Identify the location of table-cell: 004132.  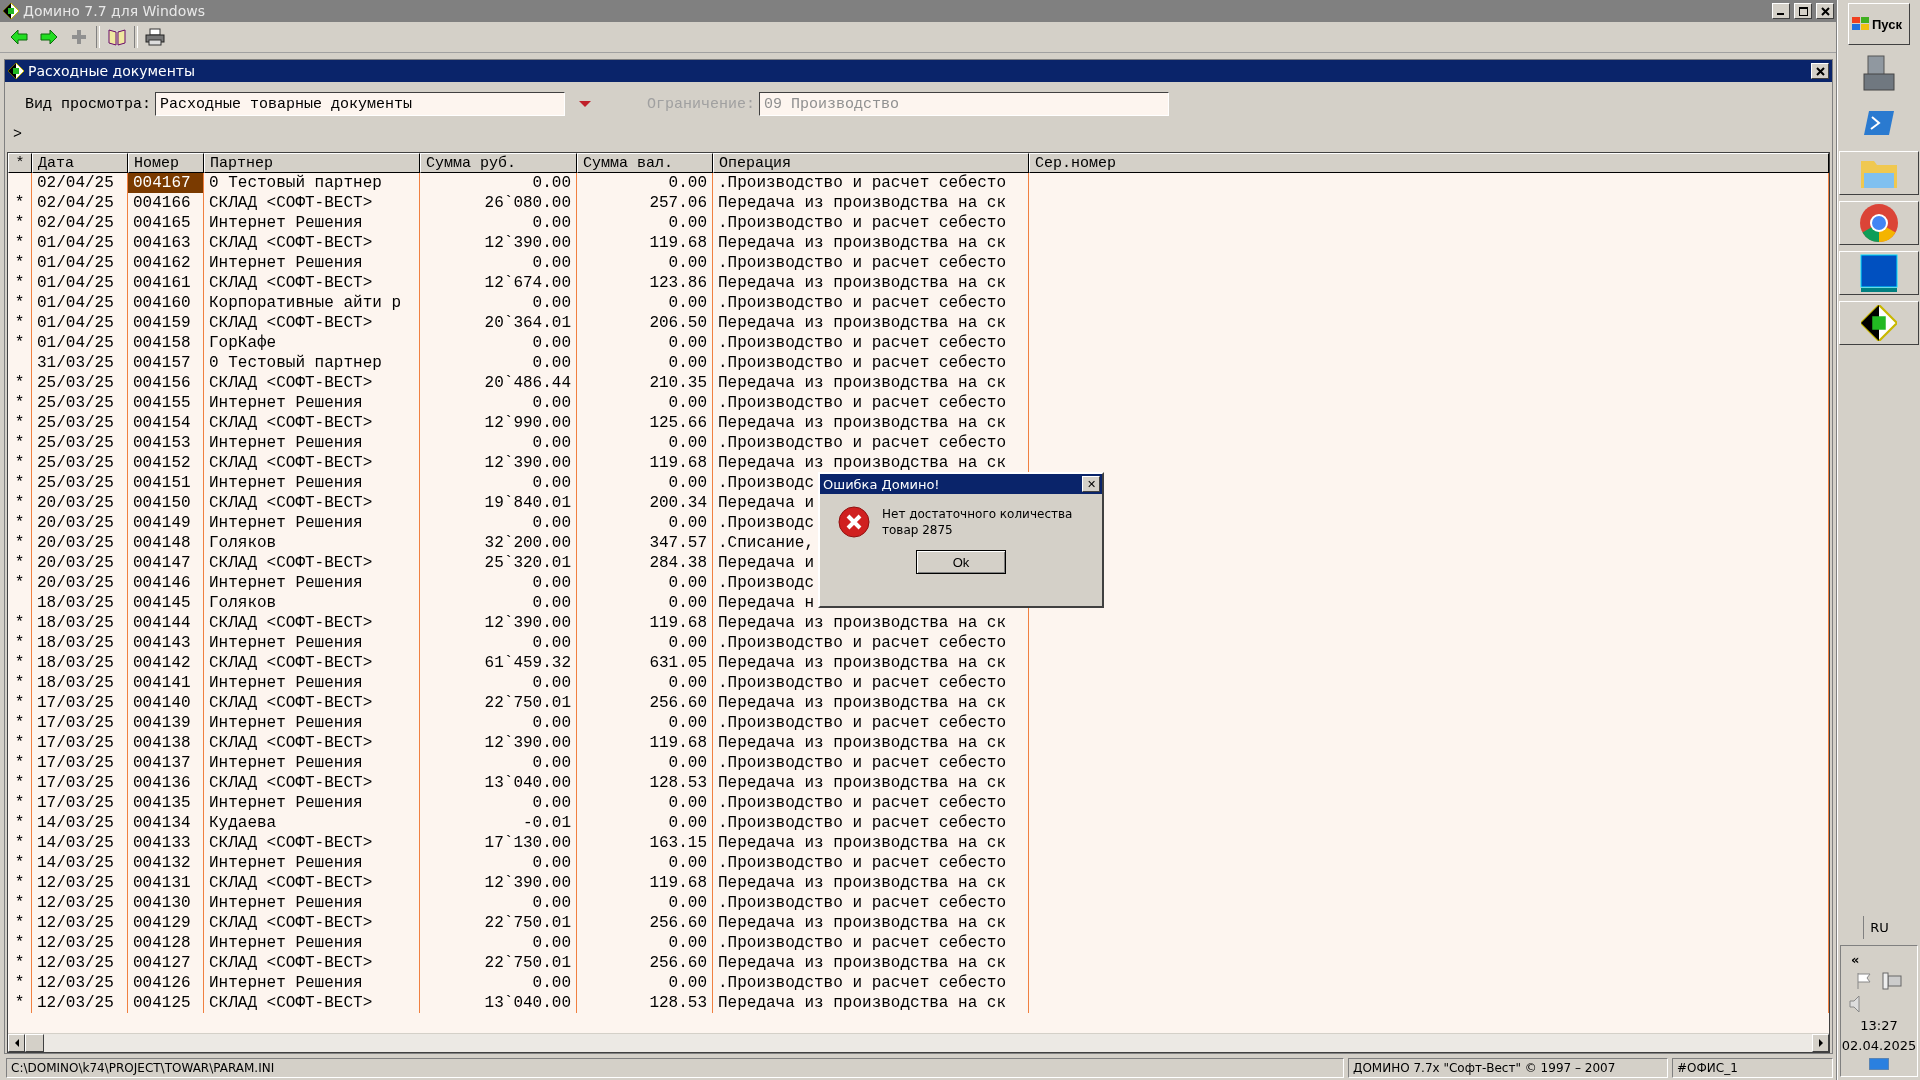
(166, 863).